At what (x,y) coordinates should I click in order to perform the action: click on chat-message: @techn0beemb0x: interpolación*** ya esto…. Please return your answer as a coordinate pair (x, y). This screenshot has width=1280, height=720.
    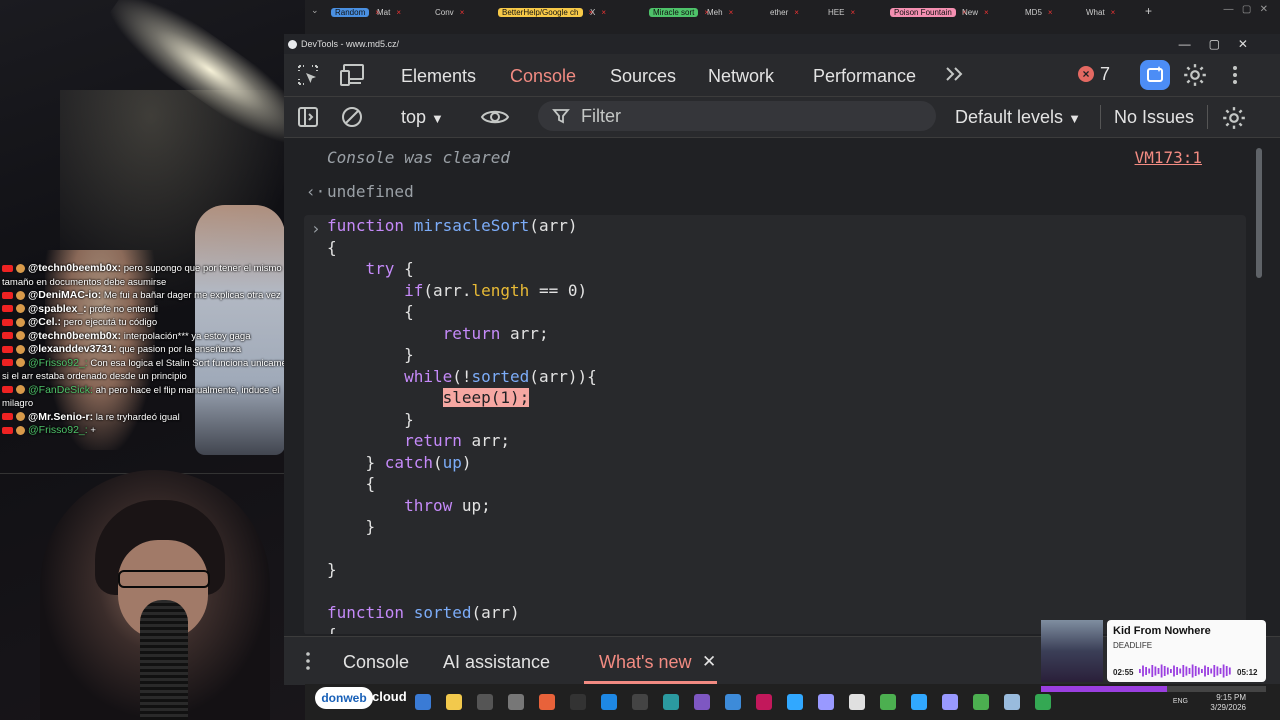
    Looking at the image, I should click on (150, 337).